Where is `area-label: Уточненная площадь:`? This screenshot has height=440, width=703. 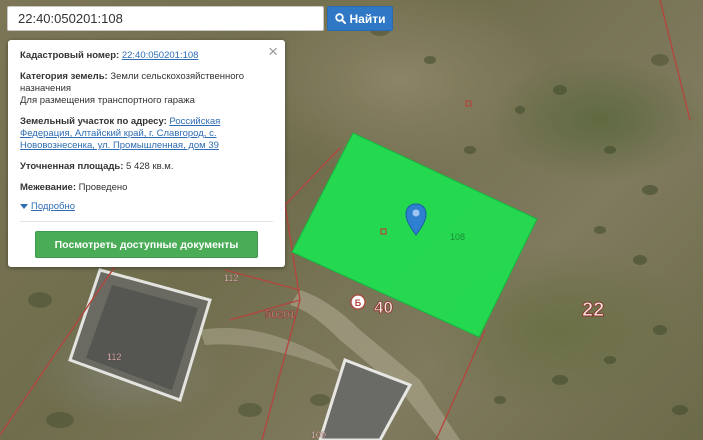 area-label: Уточненная площадь: is located at coordinates (72, 166).